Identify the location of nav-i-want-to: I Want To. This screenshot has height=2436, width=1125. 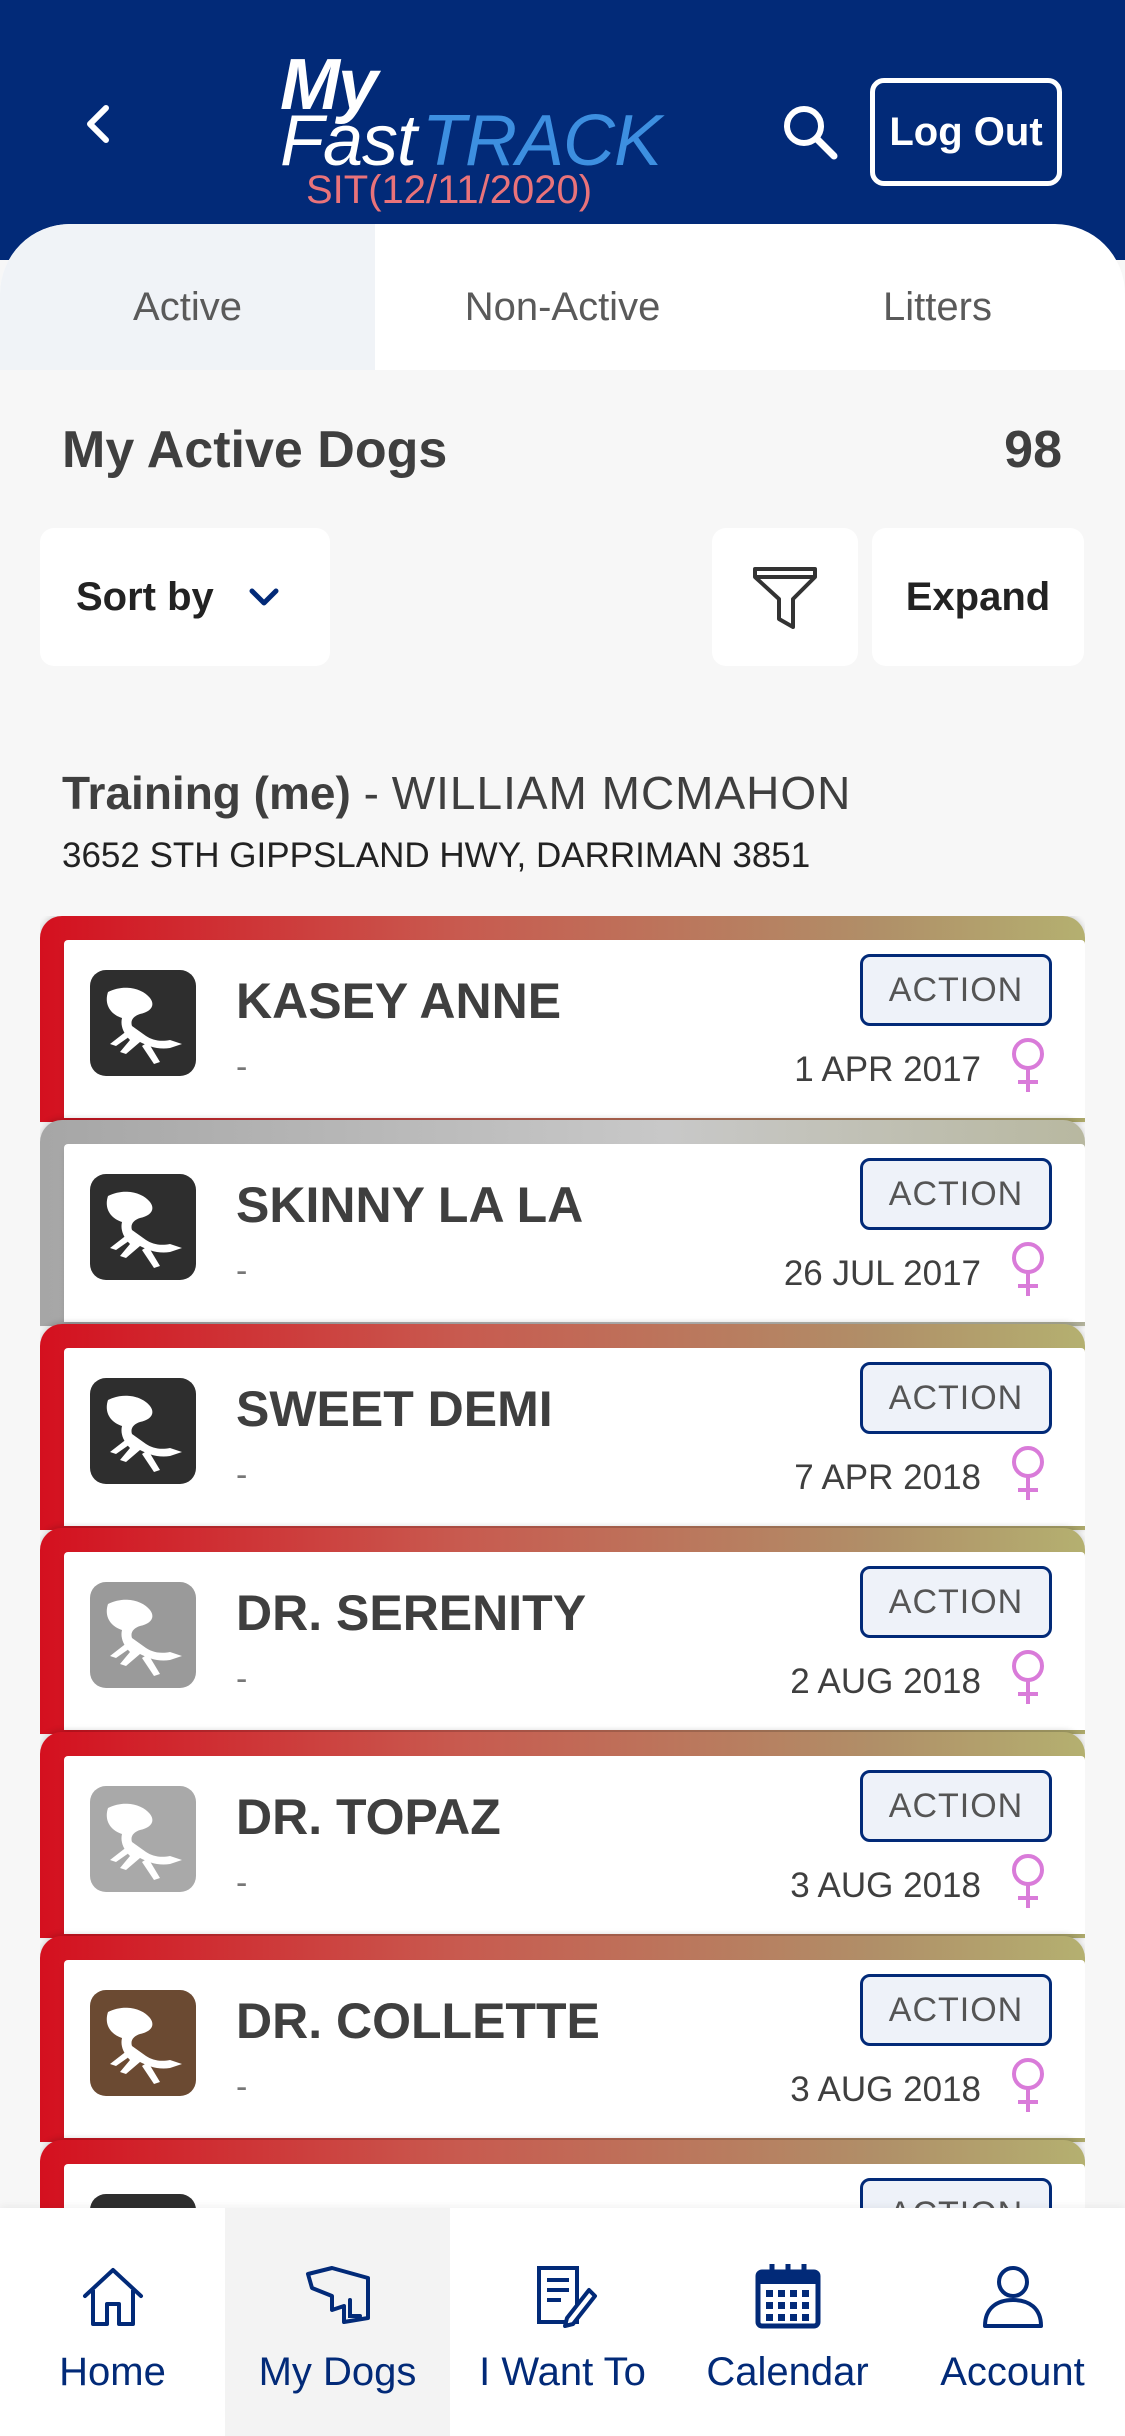
(562, 2322).